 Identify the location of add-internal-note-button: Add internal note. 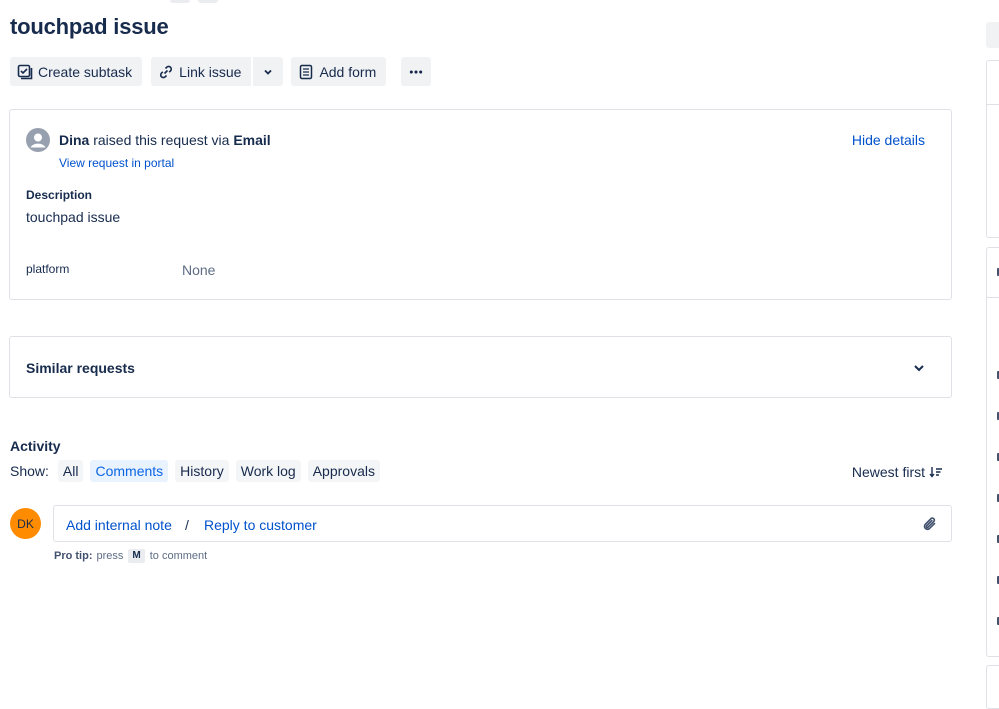
(119, 525).